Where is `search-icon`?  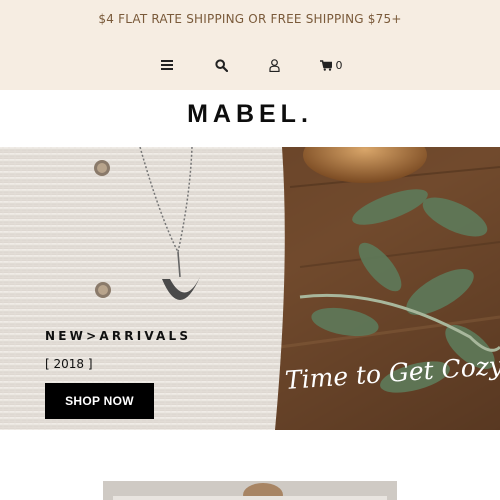 search-icon is located at coordinates (221, 65).